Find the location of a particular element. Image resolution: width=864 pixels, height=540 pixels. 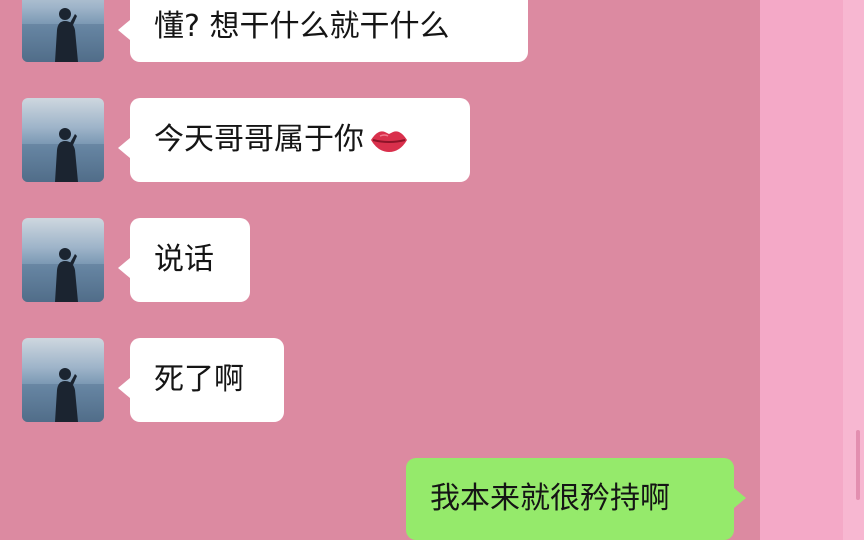

message-bubble-incoming: 今天哥哥属于你 is located at coordinates (294, 140).